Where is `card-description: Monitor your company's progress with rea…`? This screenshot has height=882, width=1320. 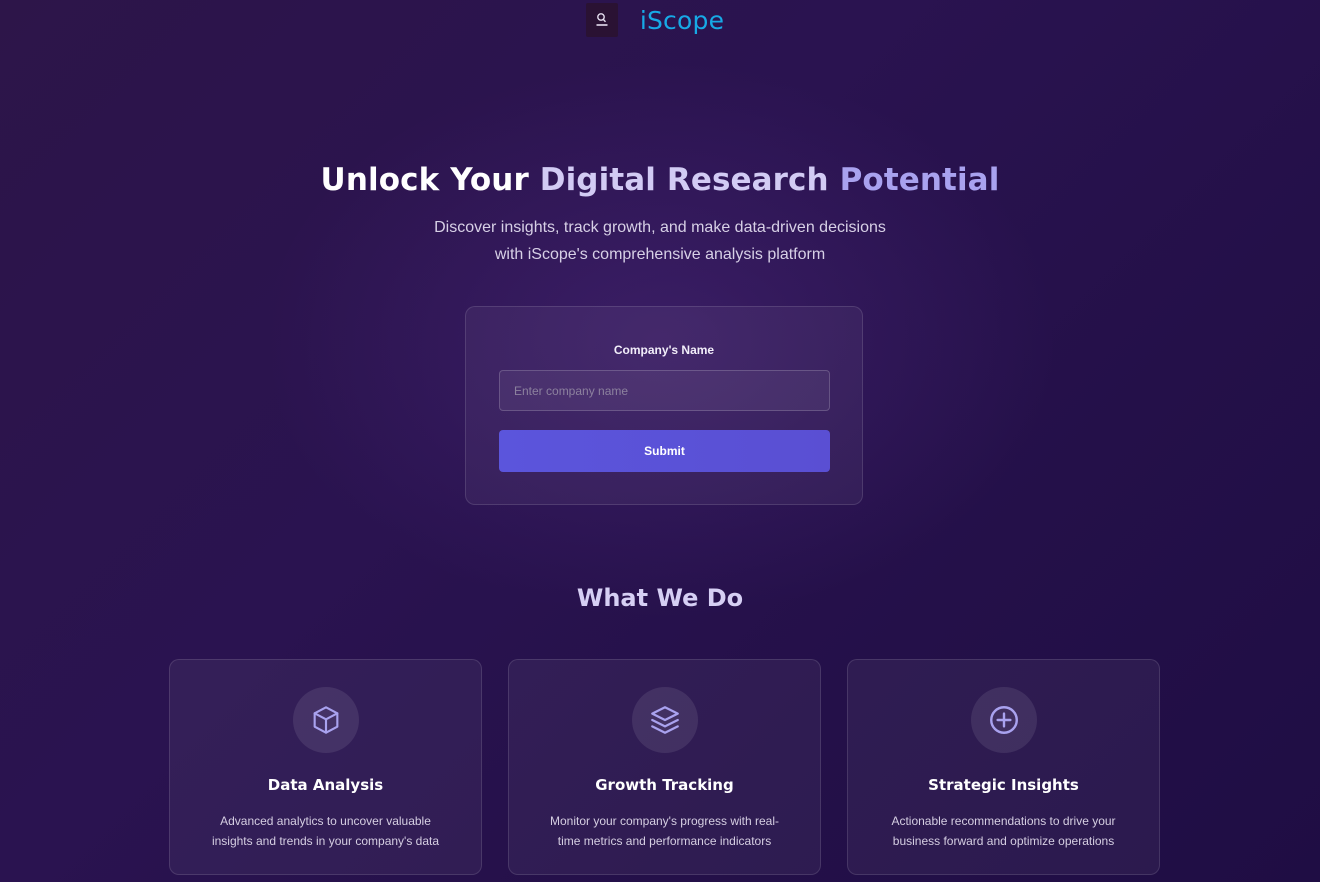 card-description: Monitor your company's progress with rea… is located at coordinates (664, 831).